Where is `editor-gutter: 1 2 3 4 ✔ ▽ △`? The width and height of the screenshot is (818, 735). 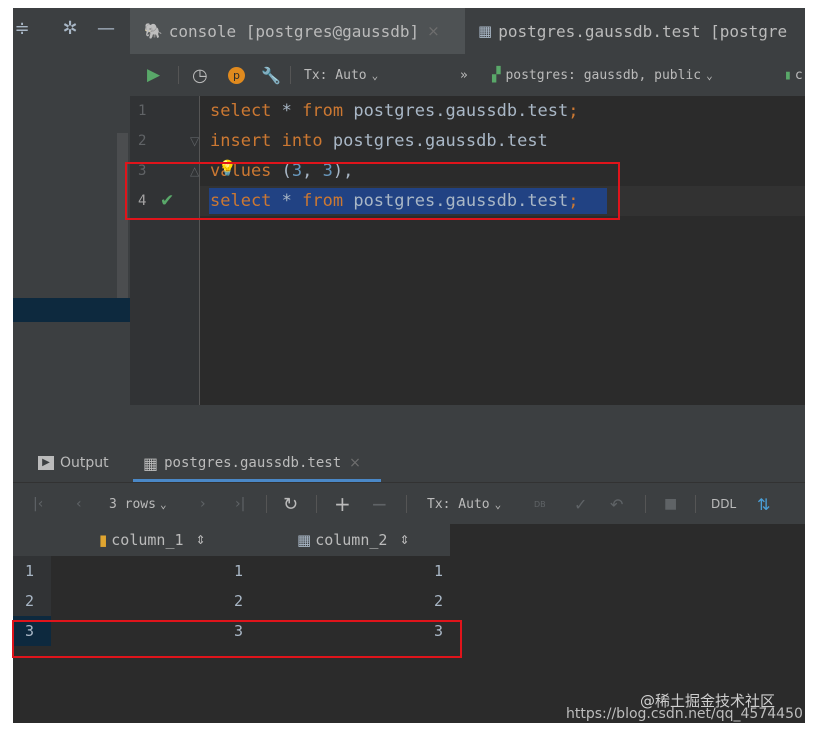 editor-gutter: 1 2 3 4 ✔ ▽ △ is located at coordinates (165, 250).